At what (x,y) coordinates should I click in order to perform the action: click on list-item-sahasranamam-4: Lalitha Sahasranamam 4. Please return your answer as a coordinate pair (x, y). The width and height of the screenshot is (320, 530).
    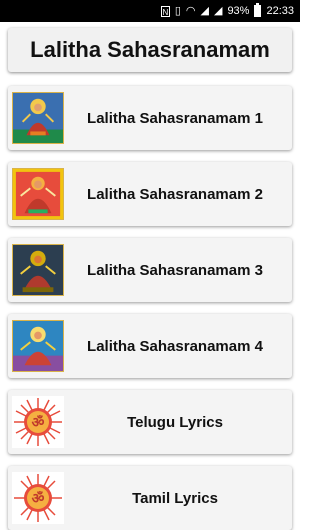
    Looking at the image, I should click on (150, 346).